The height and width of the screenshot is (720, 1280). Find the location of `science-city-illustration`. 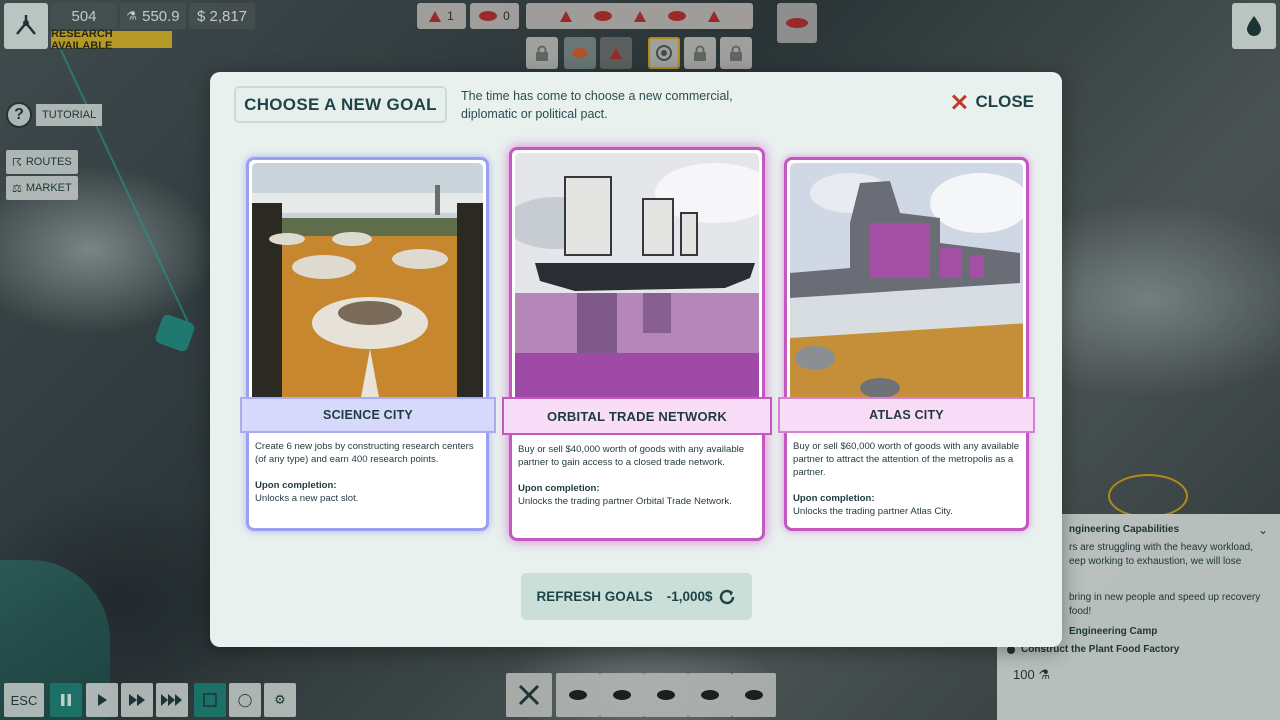

science-city-illustration is located at coordinates (367, 283).